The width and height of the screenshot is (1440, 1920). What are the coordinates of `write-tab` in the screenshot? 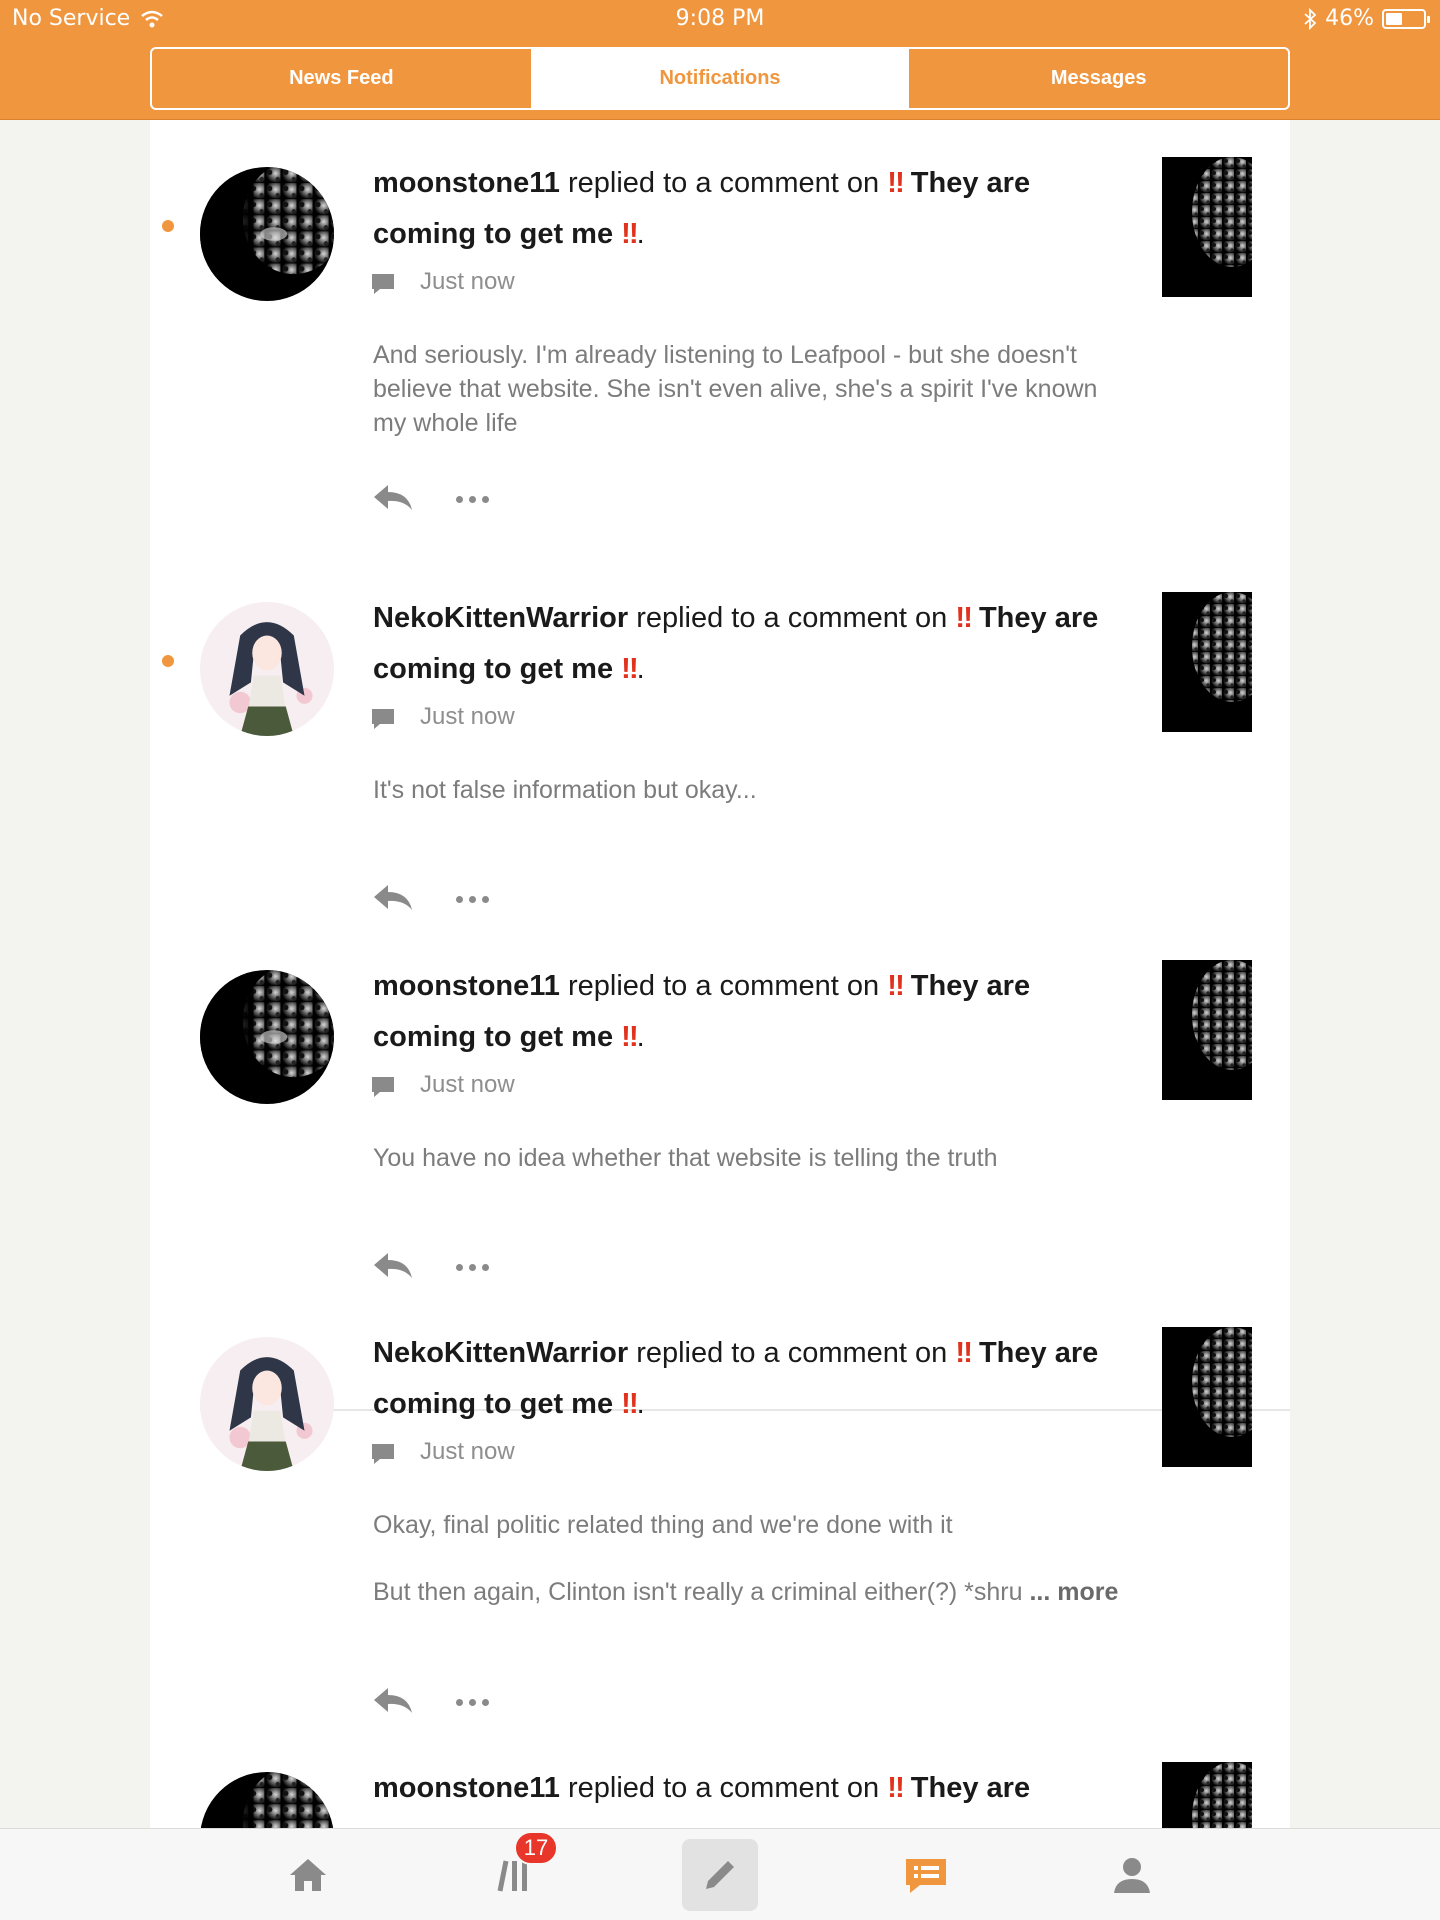 It's located at (720, 1875).